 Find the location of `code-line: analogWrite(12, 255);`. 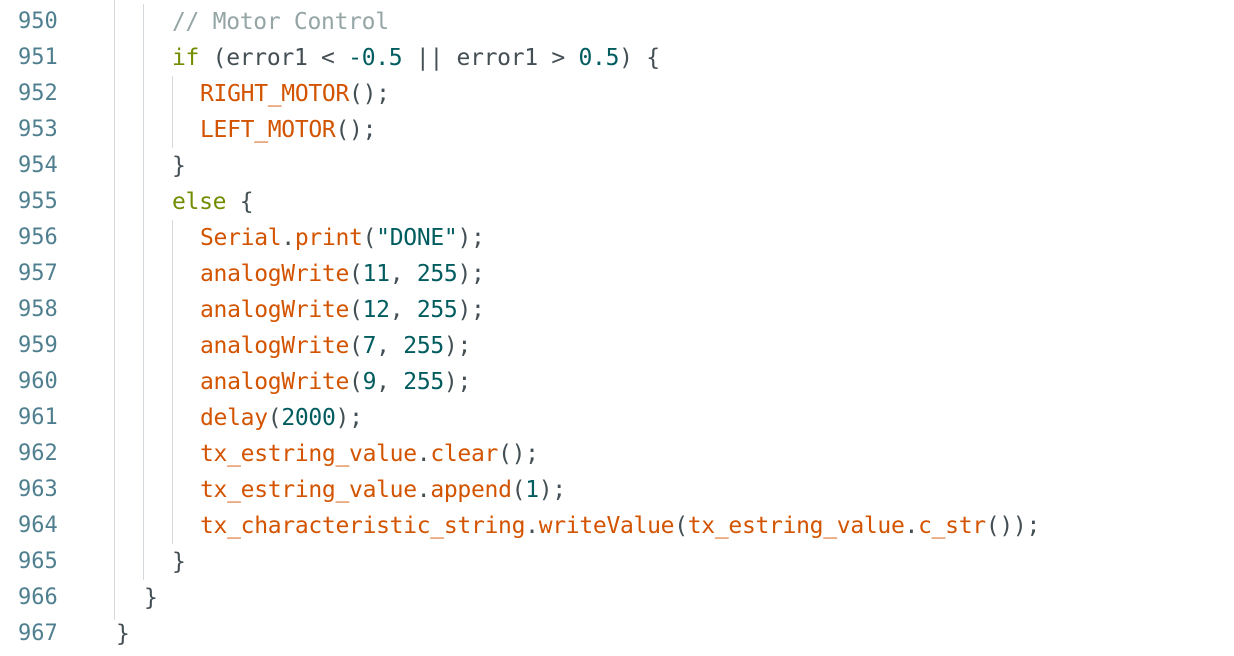

code-line: analogWrite(12, 255); is located at coordinates (342, 310).